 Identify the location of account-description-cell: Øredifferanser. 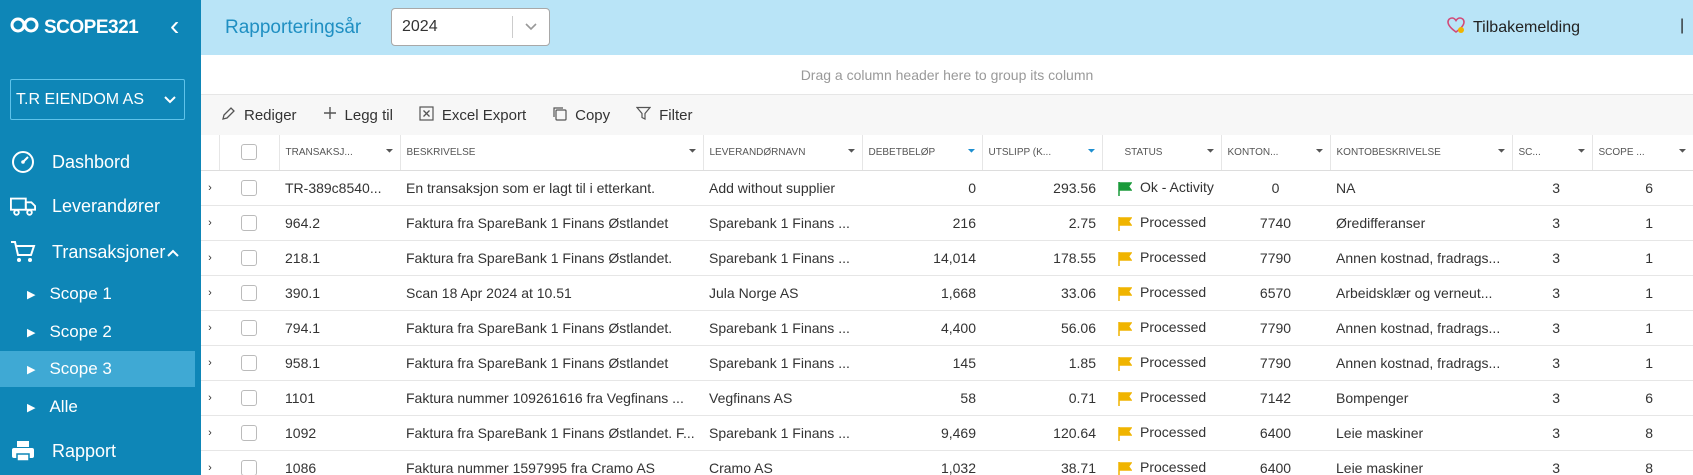
(1421, 223).